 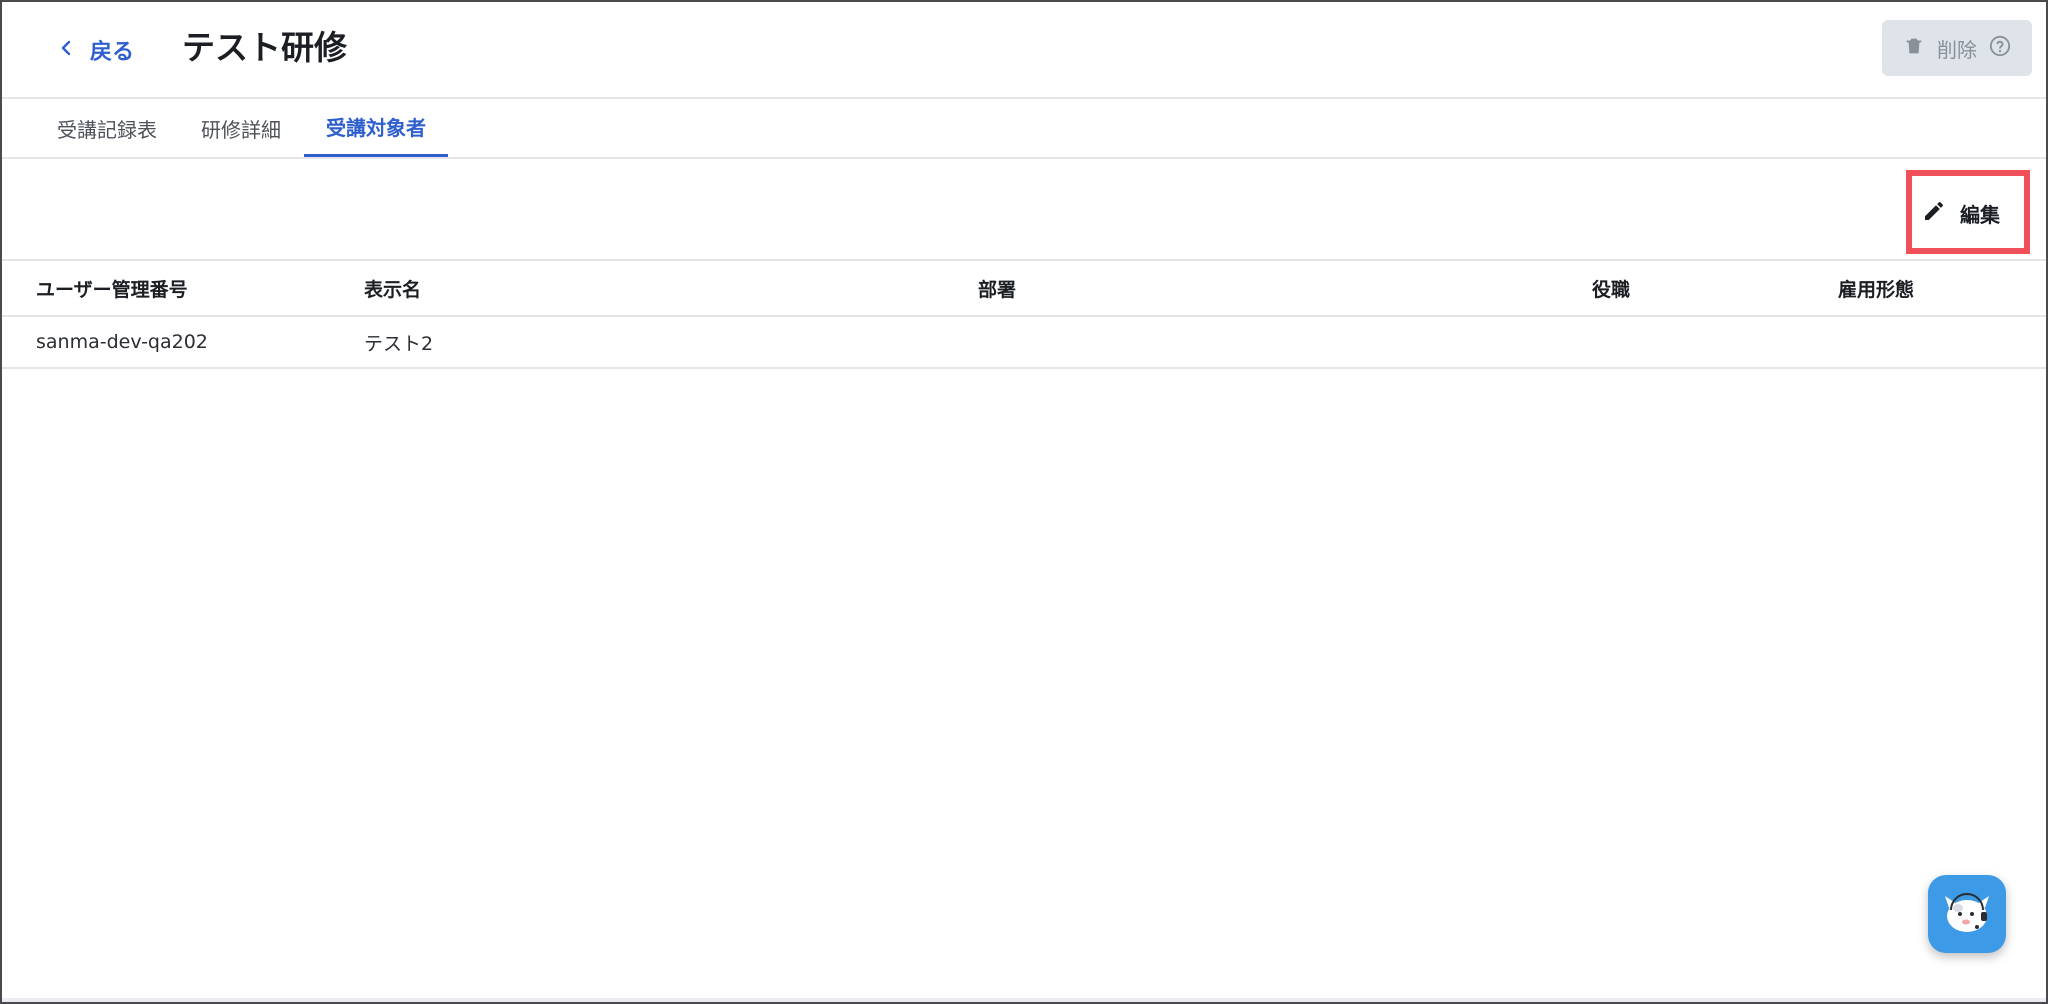 I want to click on edit-highlight-box: 編集, so click(x=1968, y=212).